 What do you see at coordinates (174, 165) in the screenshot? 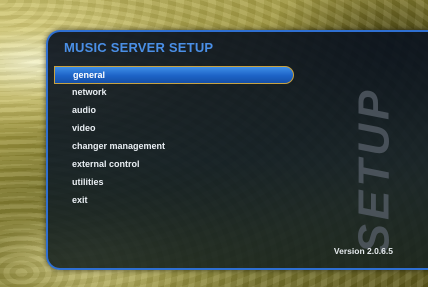
I see `menu-item-external-control: external control` at bounding box center [174, 165].